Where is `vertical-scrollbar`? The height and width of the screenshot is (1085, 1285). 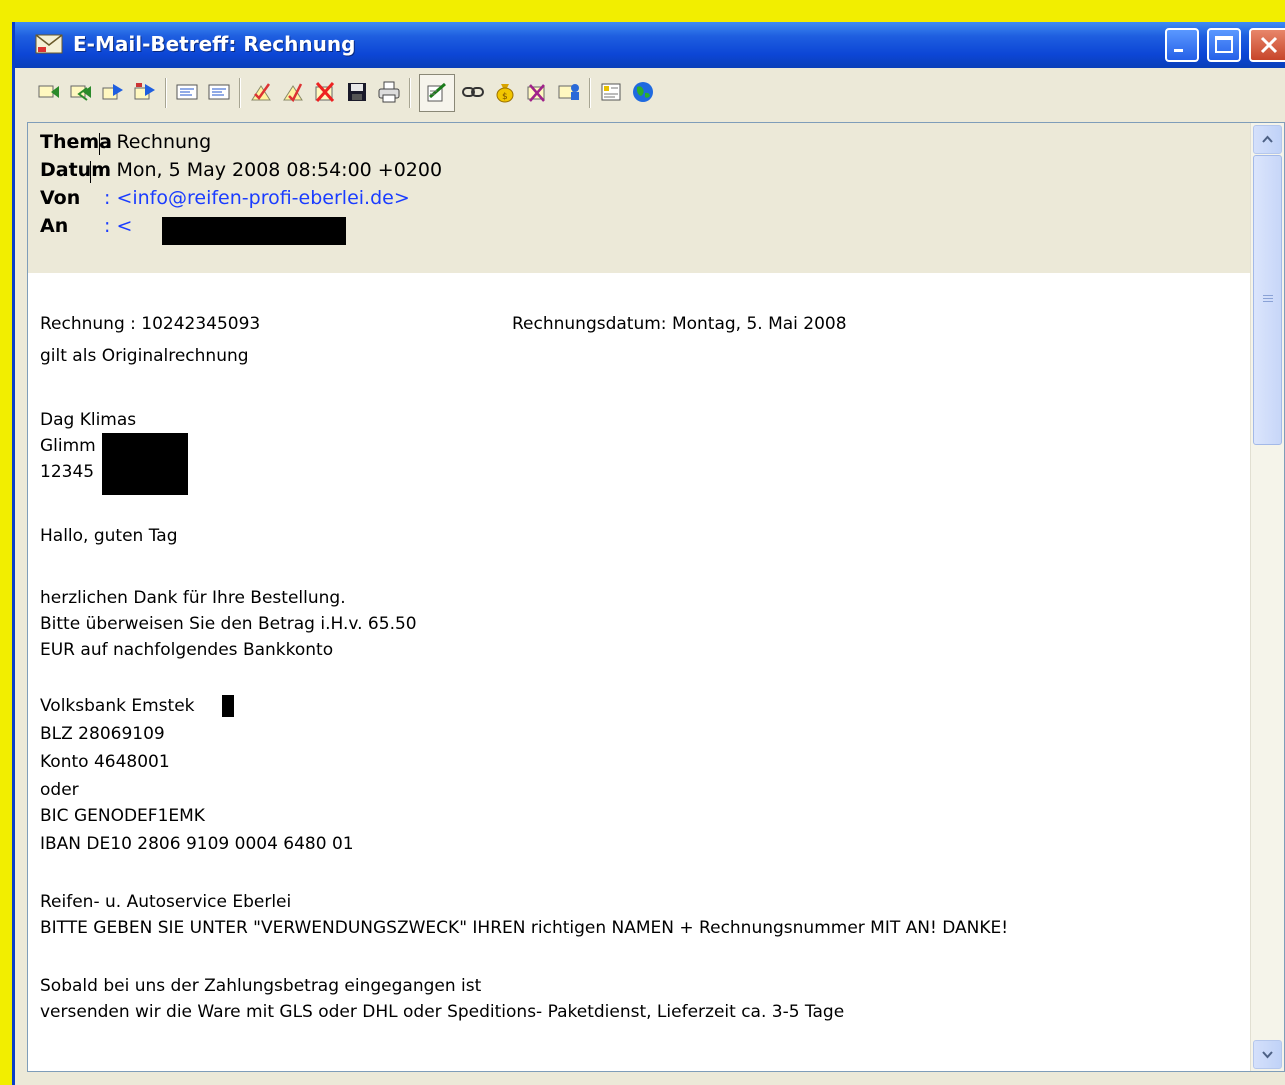
vertical-scrollbar is located at coordinates (1267, 597).